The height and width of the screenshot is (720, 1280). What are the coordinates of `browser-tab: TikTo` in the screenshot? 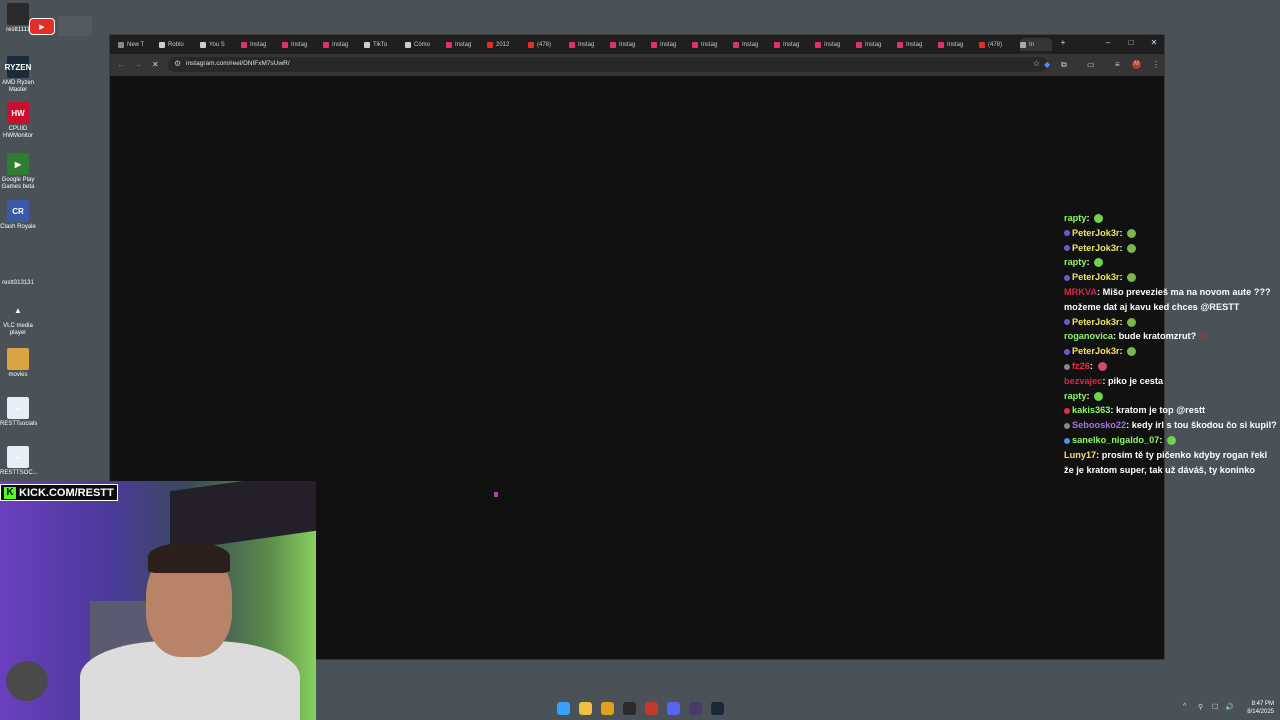 It's located at (382, 44).